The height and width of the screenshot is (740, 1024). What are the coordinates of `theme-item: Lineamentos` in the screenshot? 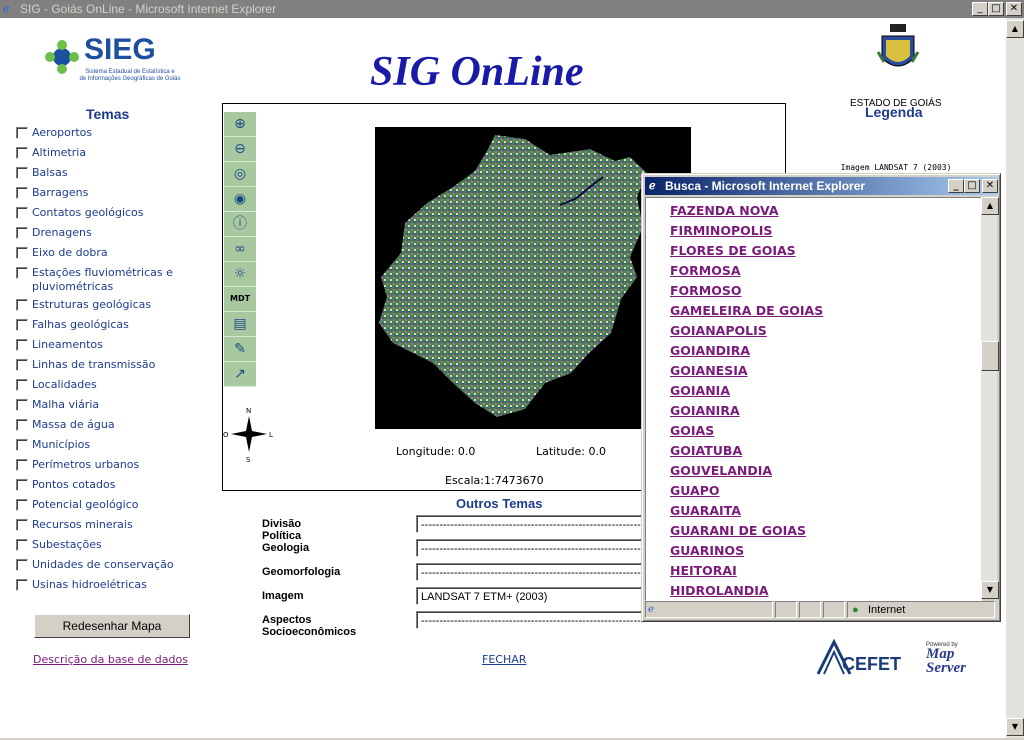 It's located at (98, 345).